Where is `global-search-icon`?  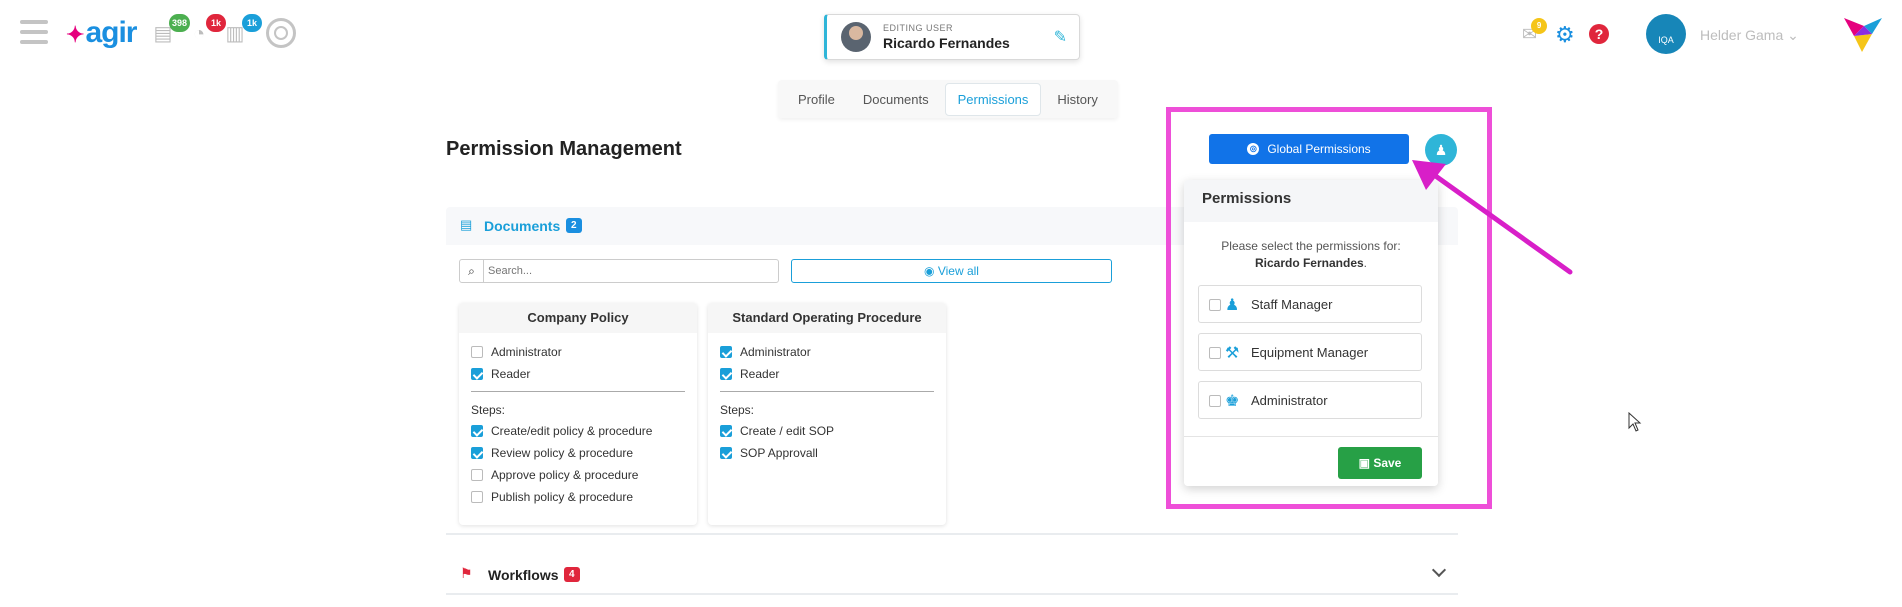
global-search-icon is located at coordinates (281, 33).